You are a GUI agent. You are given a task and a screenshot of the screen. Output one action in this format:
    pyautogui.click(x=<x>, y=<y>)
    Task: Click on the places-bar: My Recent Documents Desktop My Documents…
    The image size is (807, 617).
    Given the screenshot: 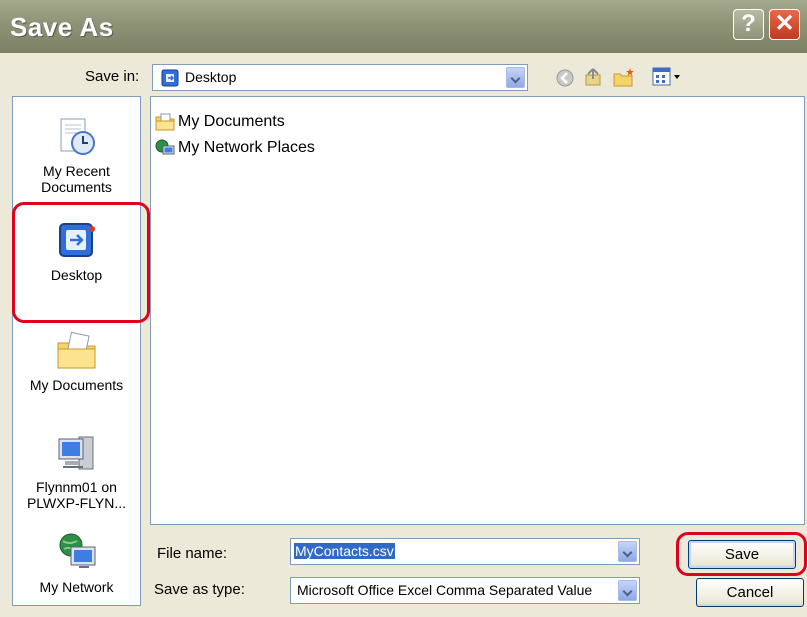 What is the action you would take?
    pyautogui.click(x=76, y=351)
    